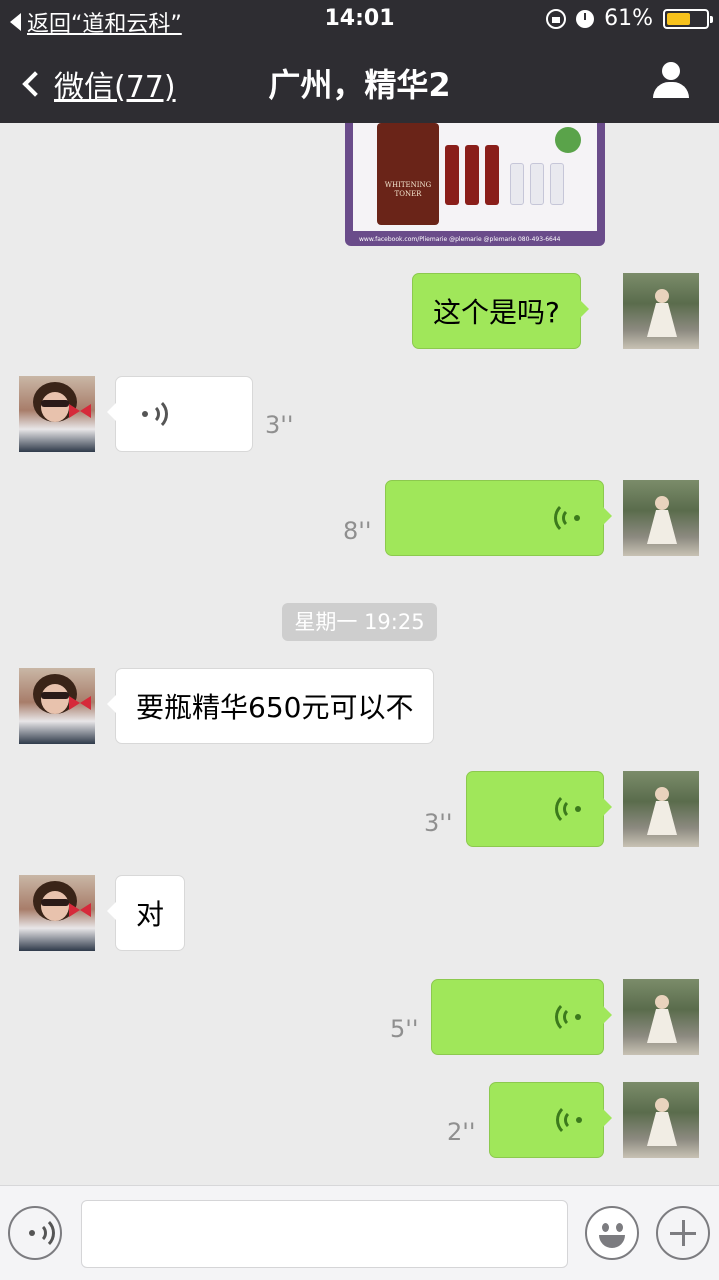 The height and width of the screenshot is (1280, 719). What do you see at coordinates (461, 1132) in the screenshot?
I see `voice-duration: 2''` at bounding box center [461, 1132].